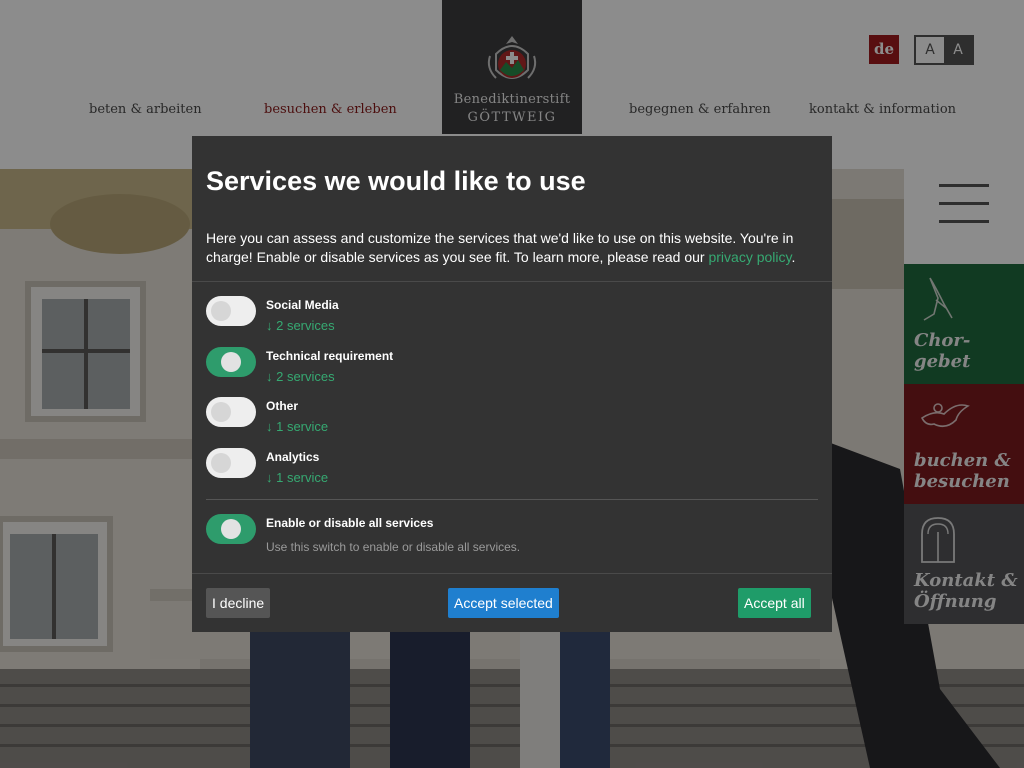  I want to click on service-name: Analytics, so click(293, 457).